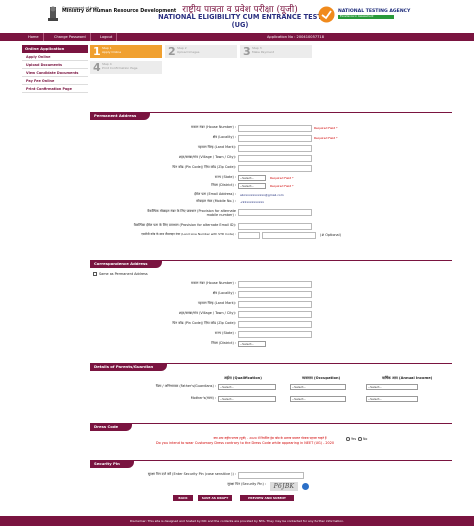 The height and width of the screenshot is (526, 474). Describe the element at coordinates (224, 137) in the screenshot. I see `locality-label: क्षेत्र (Locality) :` at that location.